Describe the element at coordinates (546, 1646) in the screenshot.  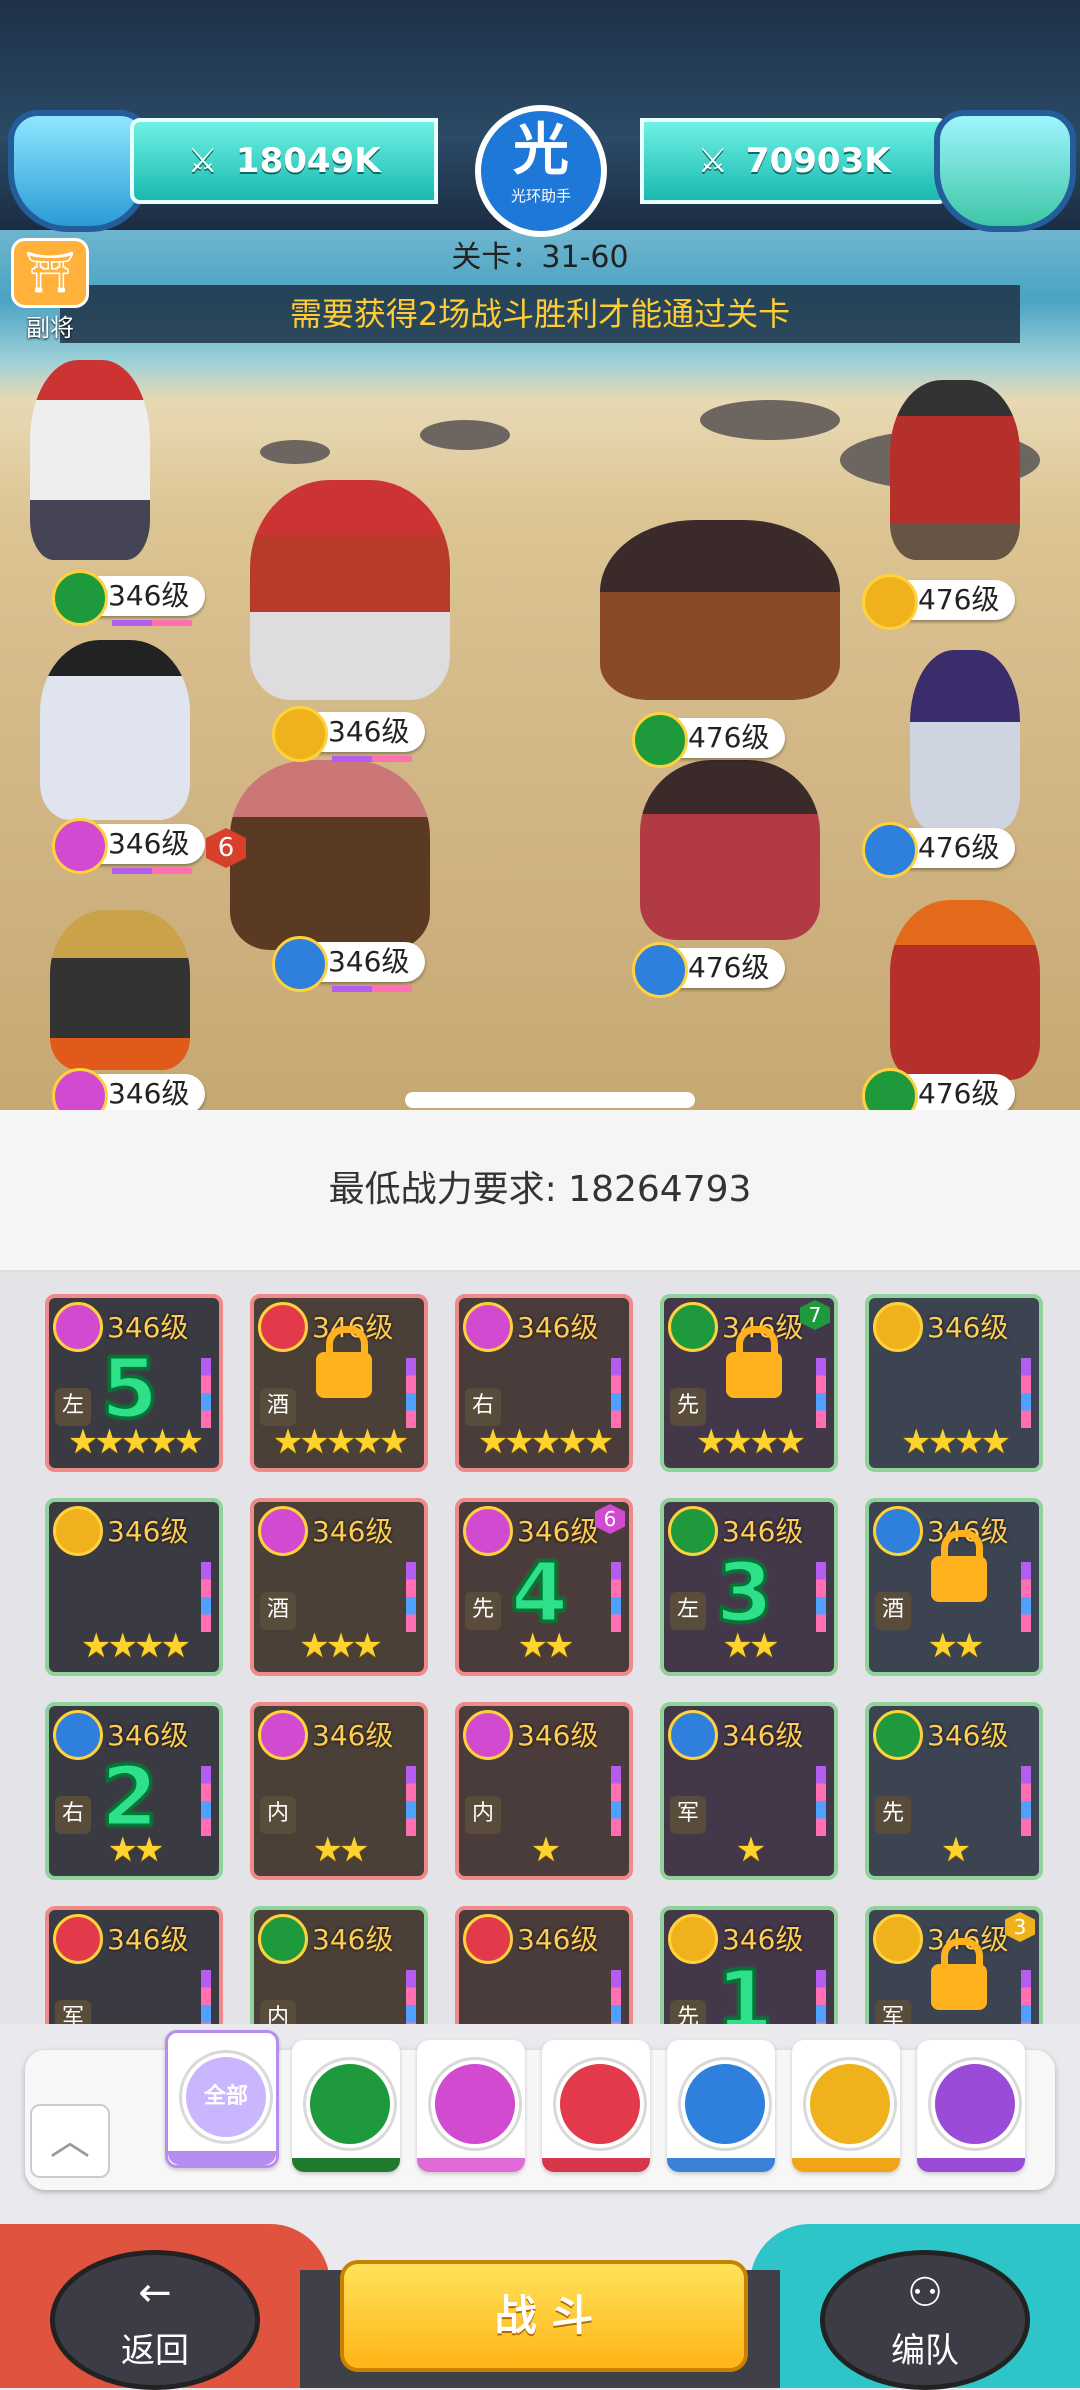
I see `star-rating: ★★` at that location.